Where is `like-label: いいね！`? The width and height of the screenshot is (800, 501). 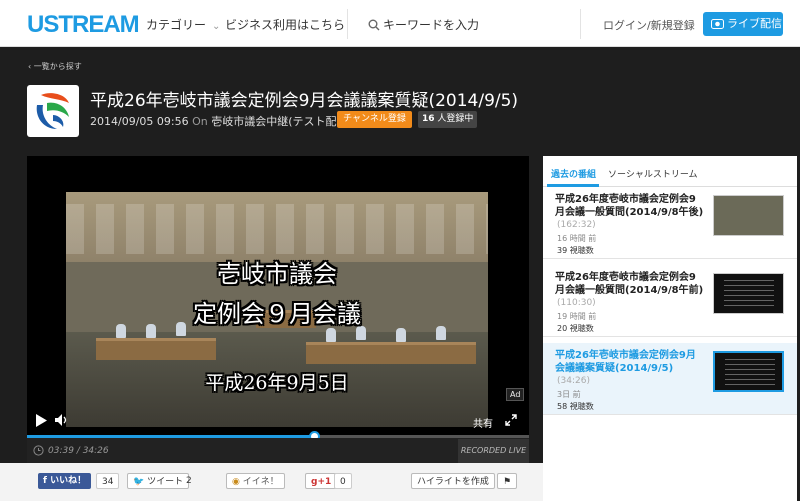 like-label: いいね！ is located at coordinates (68, 481).